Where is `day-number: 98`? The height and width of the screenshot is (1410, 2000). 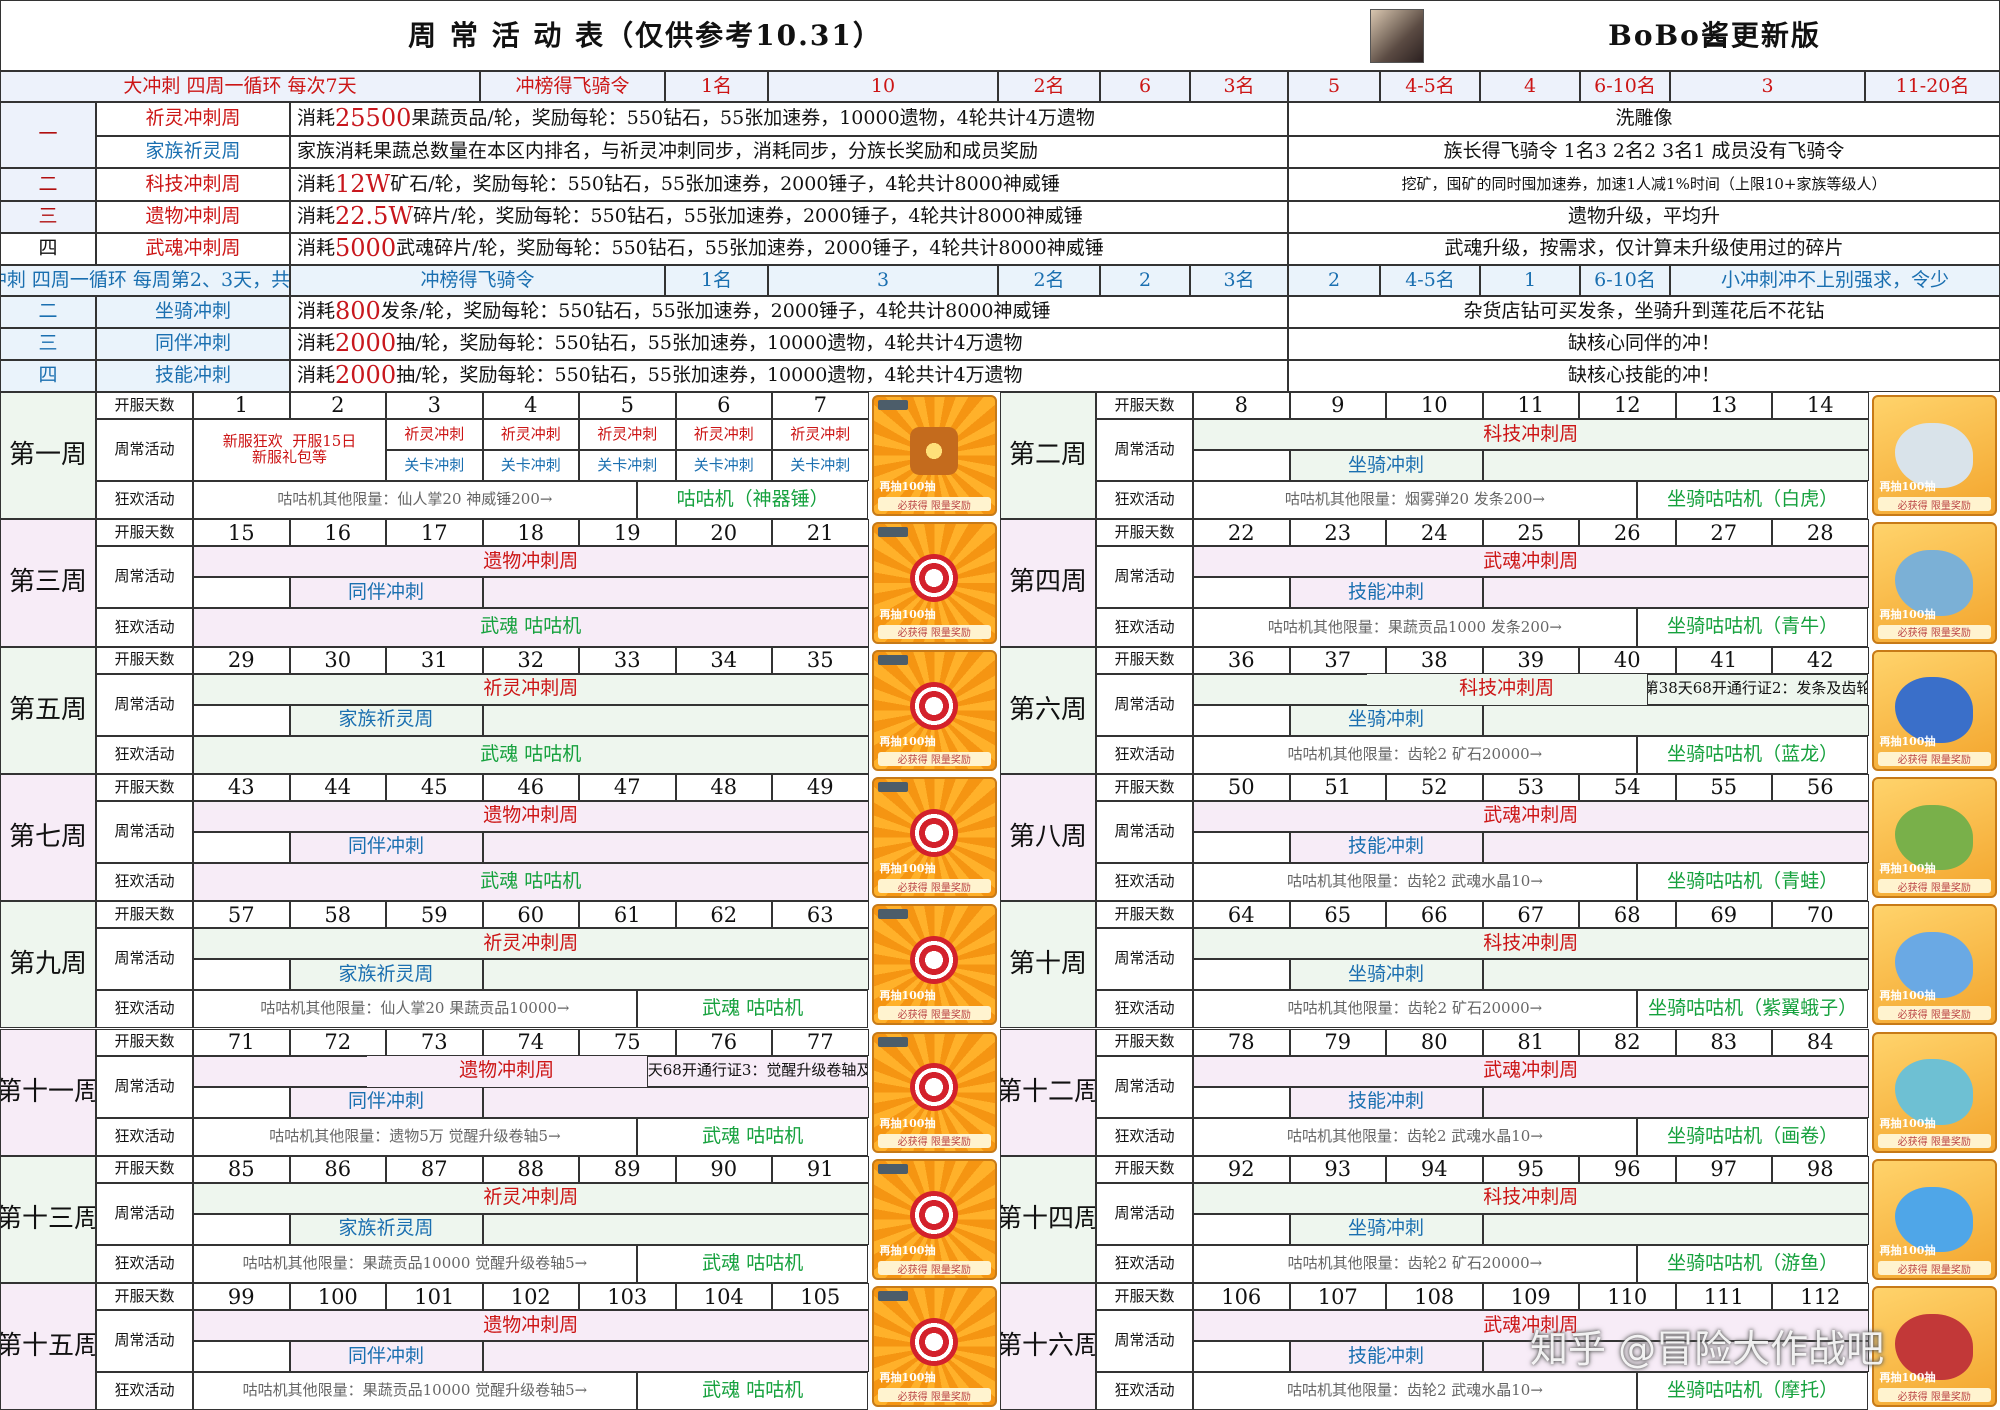
day-number: 98 is located at coordinates (1820, 1169).